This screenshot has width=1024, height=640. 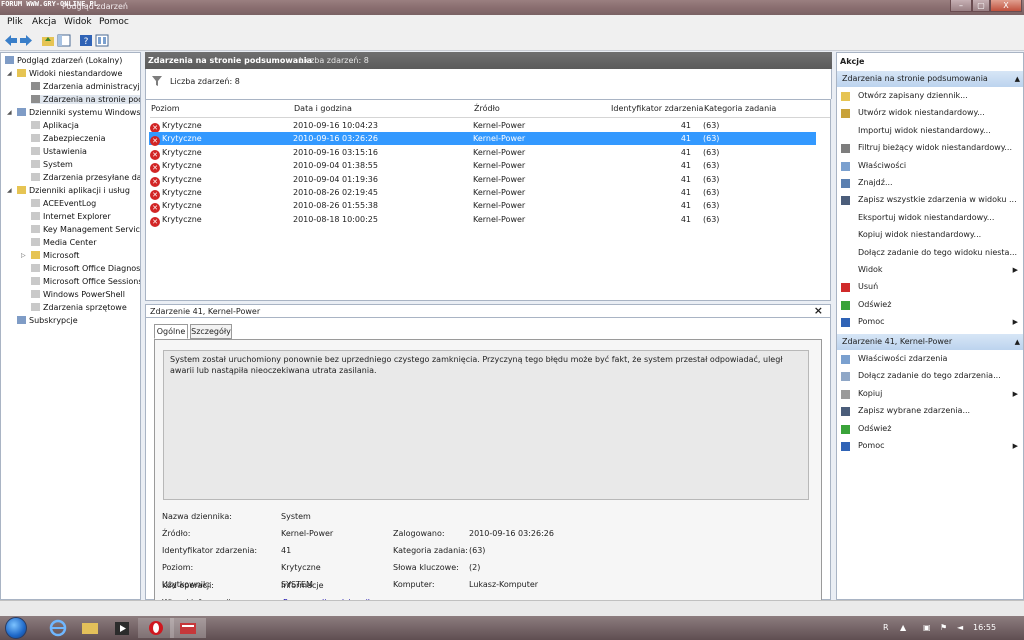 I want to click on refresh-icon, so click(x=845, y=305).